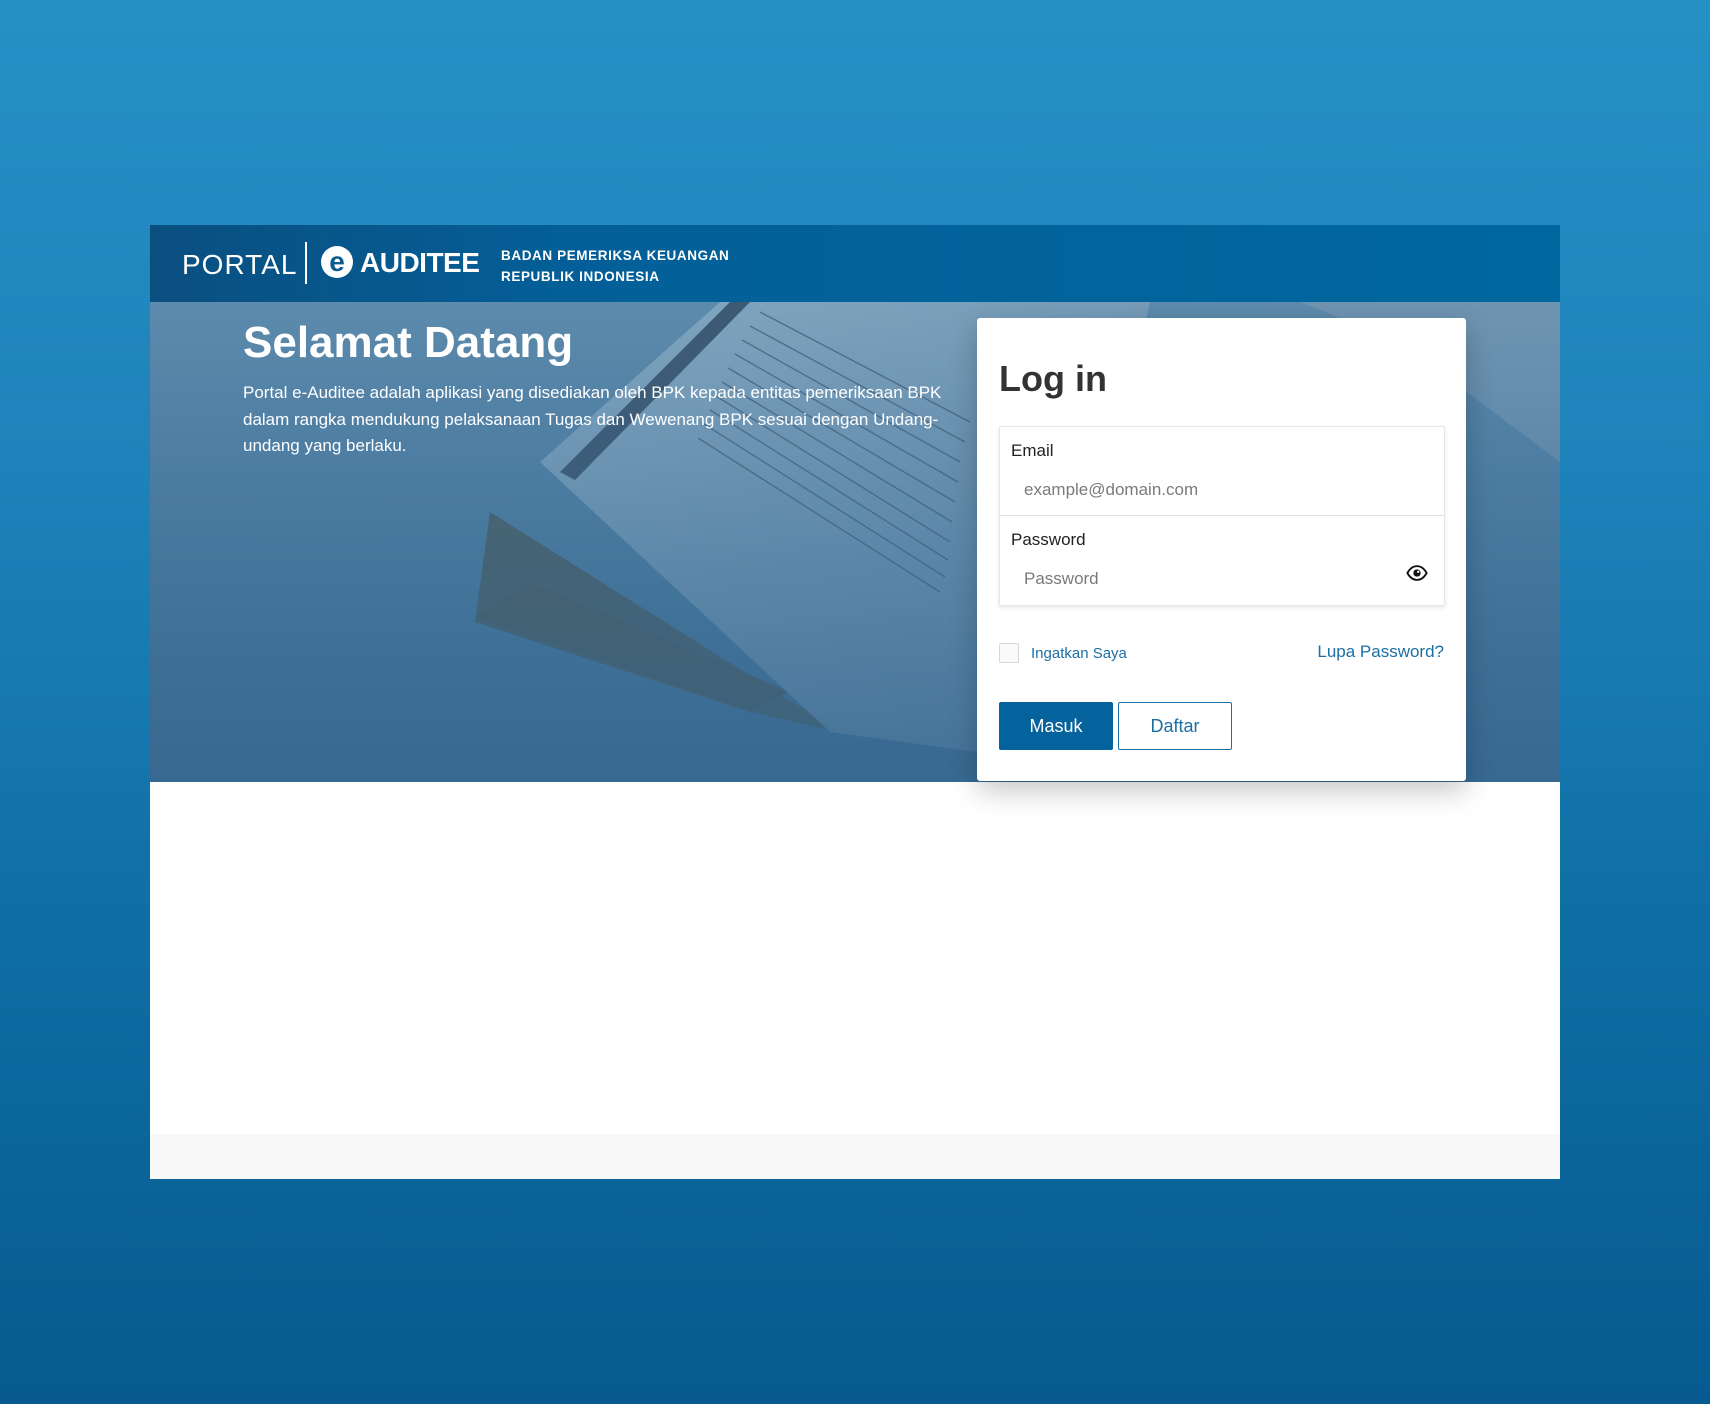  Describe the element at coordinates (1214, 579) in the screenshot. I see `password-field` at that location.